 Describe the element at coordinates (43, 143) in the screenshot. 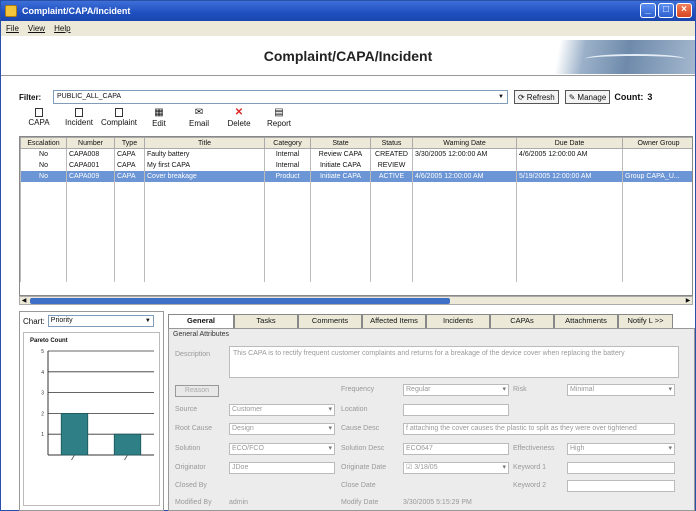

I see `col-escalation: Escalation` at that location.